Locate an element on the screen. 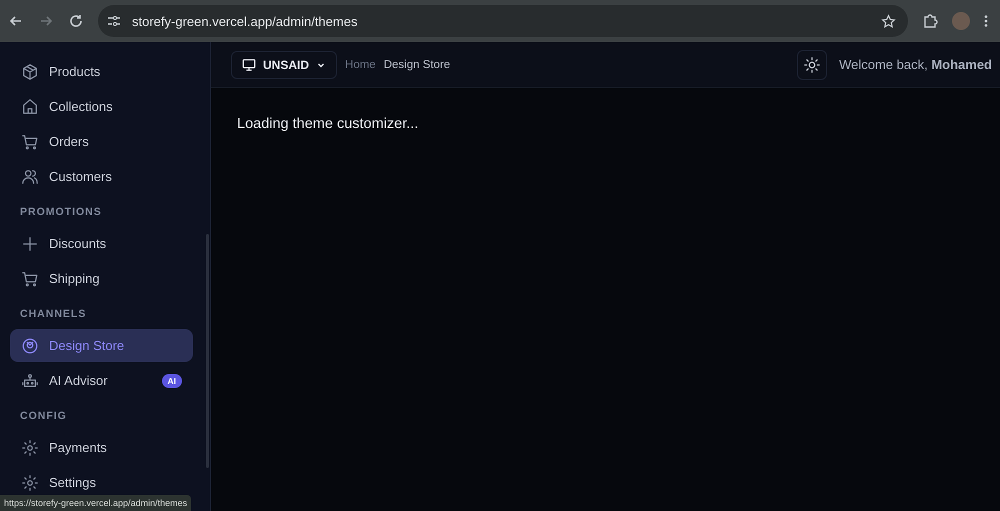 This screenshot has width=1000, height=511. section-label: PROMOTIONS is located at coordinates (61, 212).